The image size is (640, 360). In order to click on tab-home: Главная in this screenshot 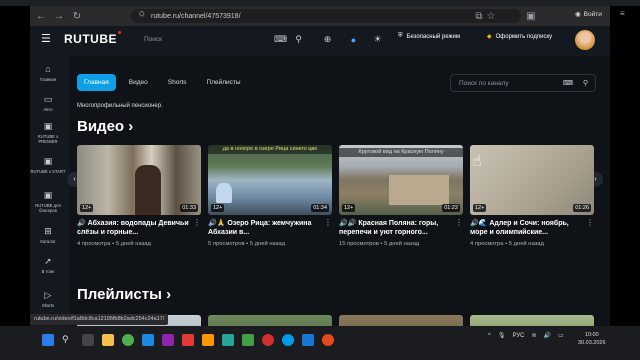, I will do `click(96, 82)`.